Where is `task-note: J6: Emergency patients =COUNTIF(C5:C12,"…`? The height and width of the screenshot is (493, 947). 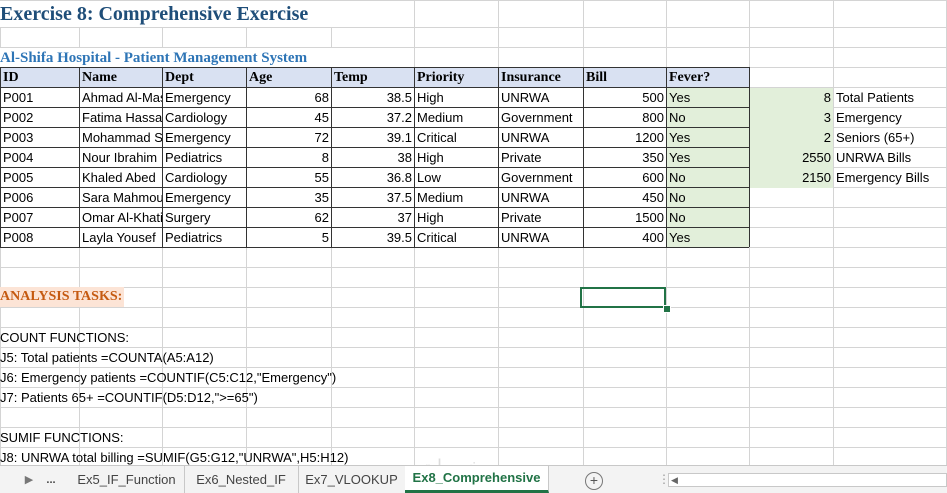 task-note: J6: Emergency patients =COUNTIF(C5:C12,"… is located at coordinates (168, 378).